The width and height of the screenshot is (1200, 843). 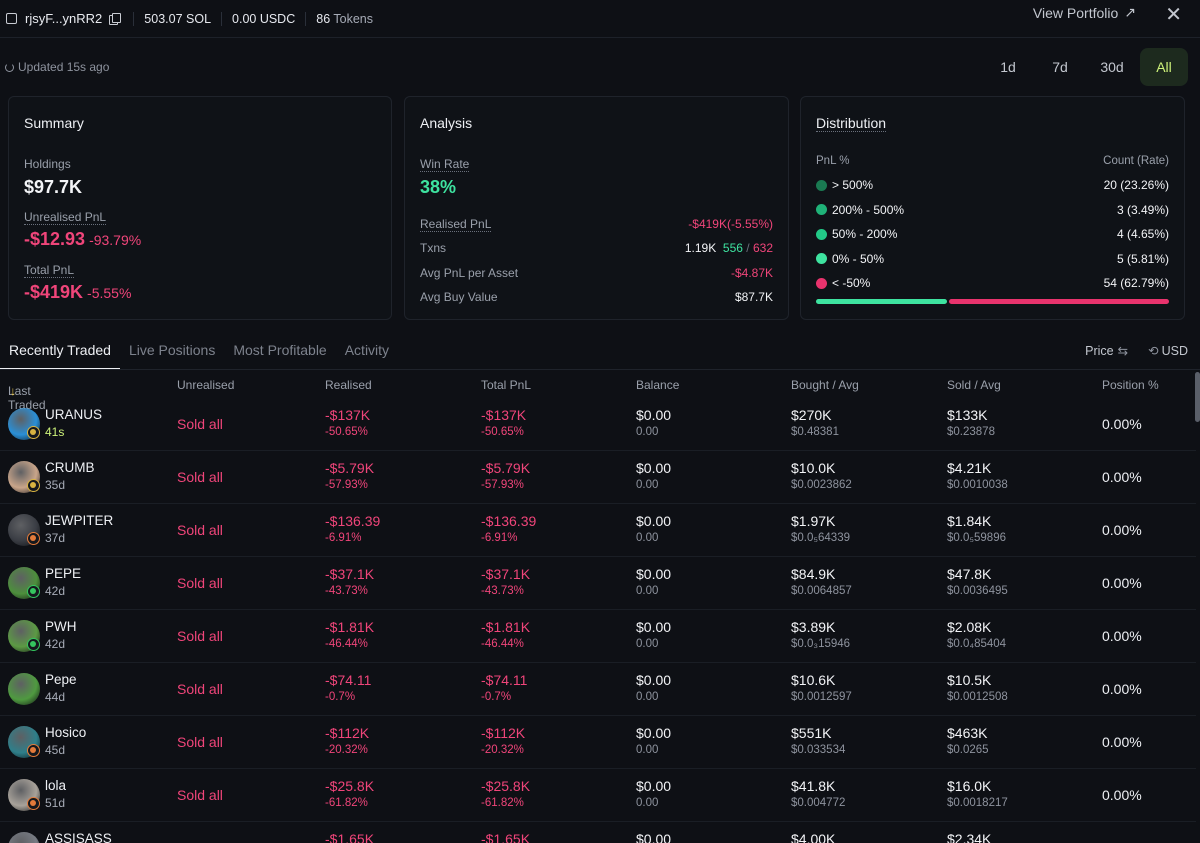 I want to click on token-name: URANUS, so click(x=73, y=414).